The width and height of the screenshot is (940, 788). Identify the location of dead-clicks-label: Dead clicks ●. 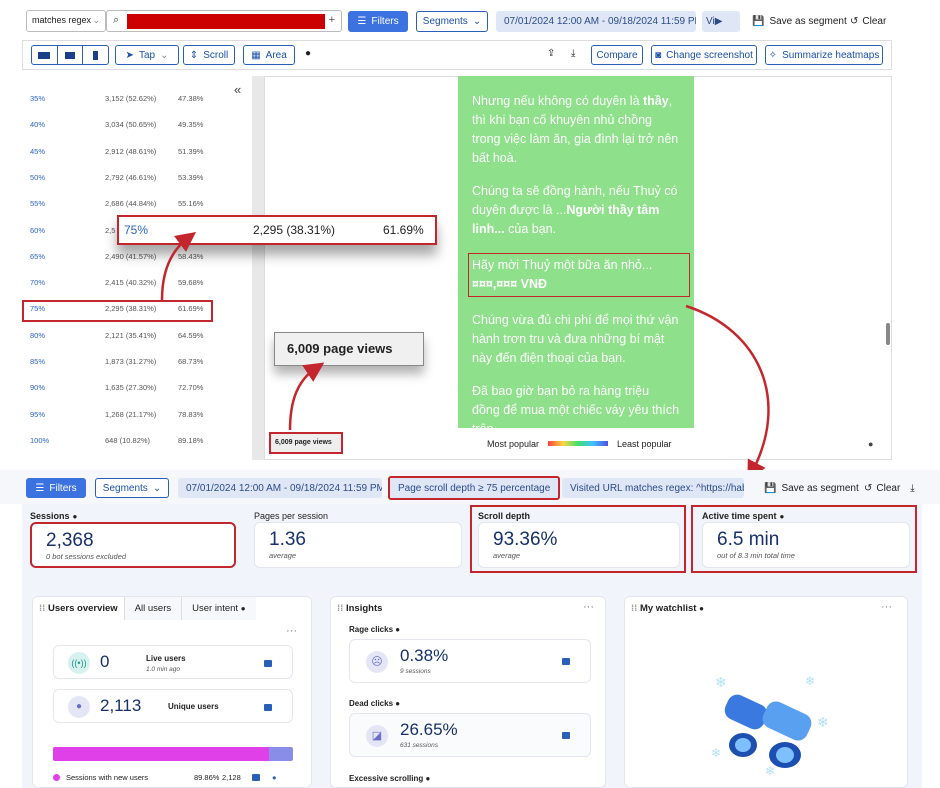
(375, 703).